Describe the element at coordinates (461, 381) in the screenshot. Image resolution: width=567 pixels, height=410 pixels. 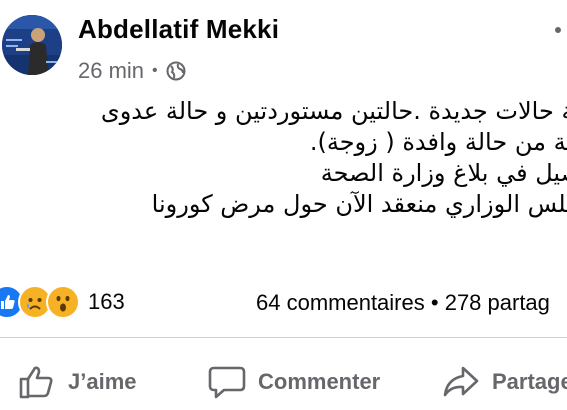
I see `share-icon` at that location.